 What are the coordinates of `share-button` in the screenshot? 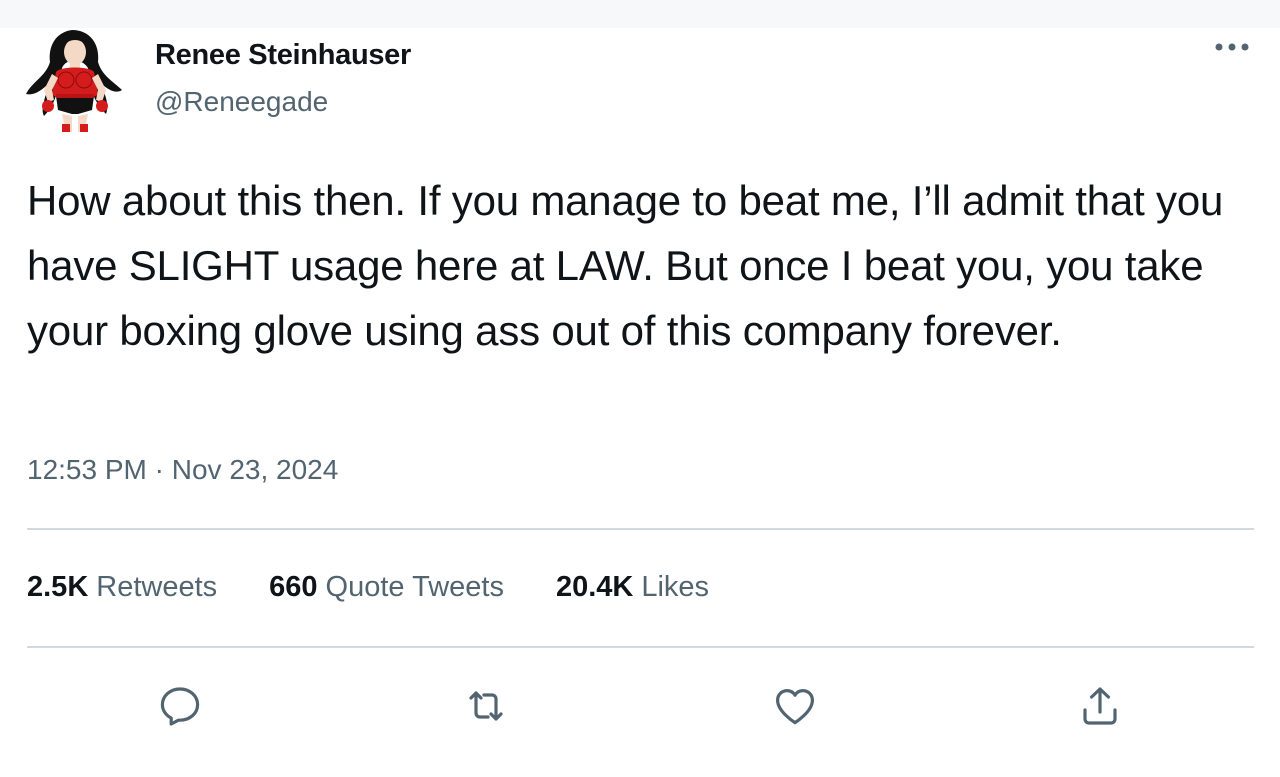 It's located at (1100, 706).